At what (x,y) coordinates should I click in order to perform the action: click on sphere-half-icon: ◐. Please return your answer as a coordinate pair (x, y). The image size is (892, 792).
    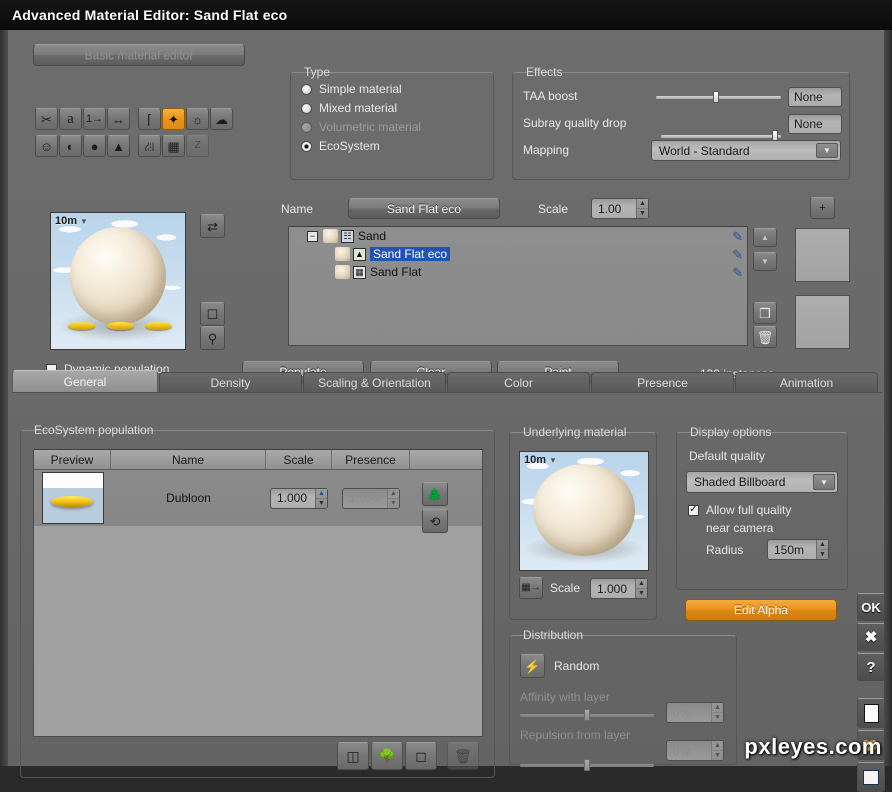
    Looking at the image, I should click on (70, 146).